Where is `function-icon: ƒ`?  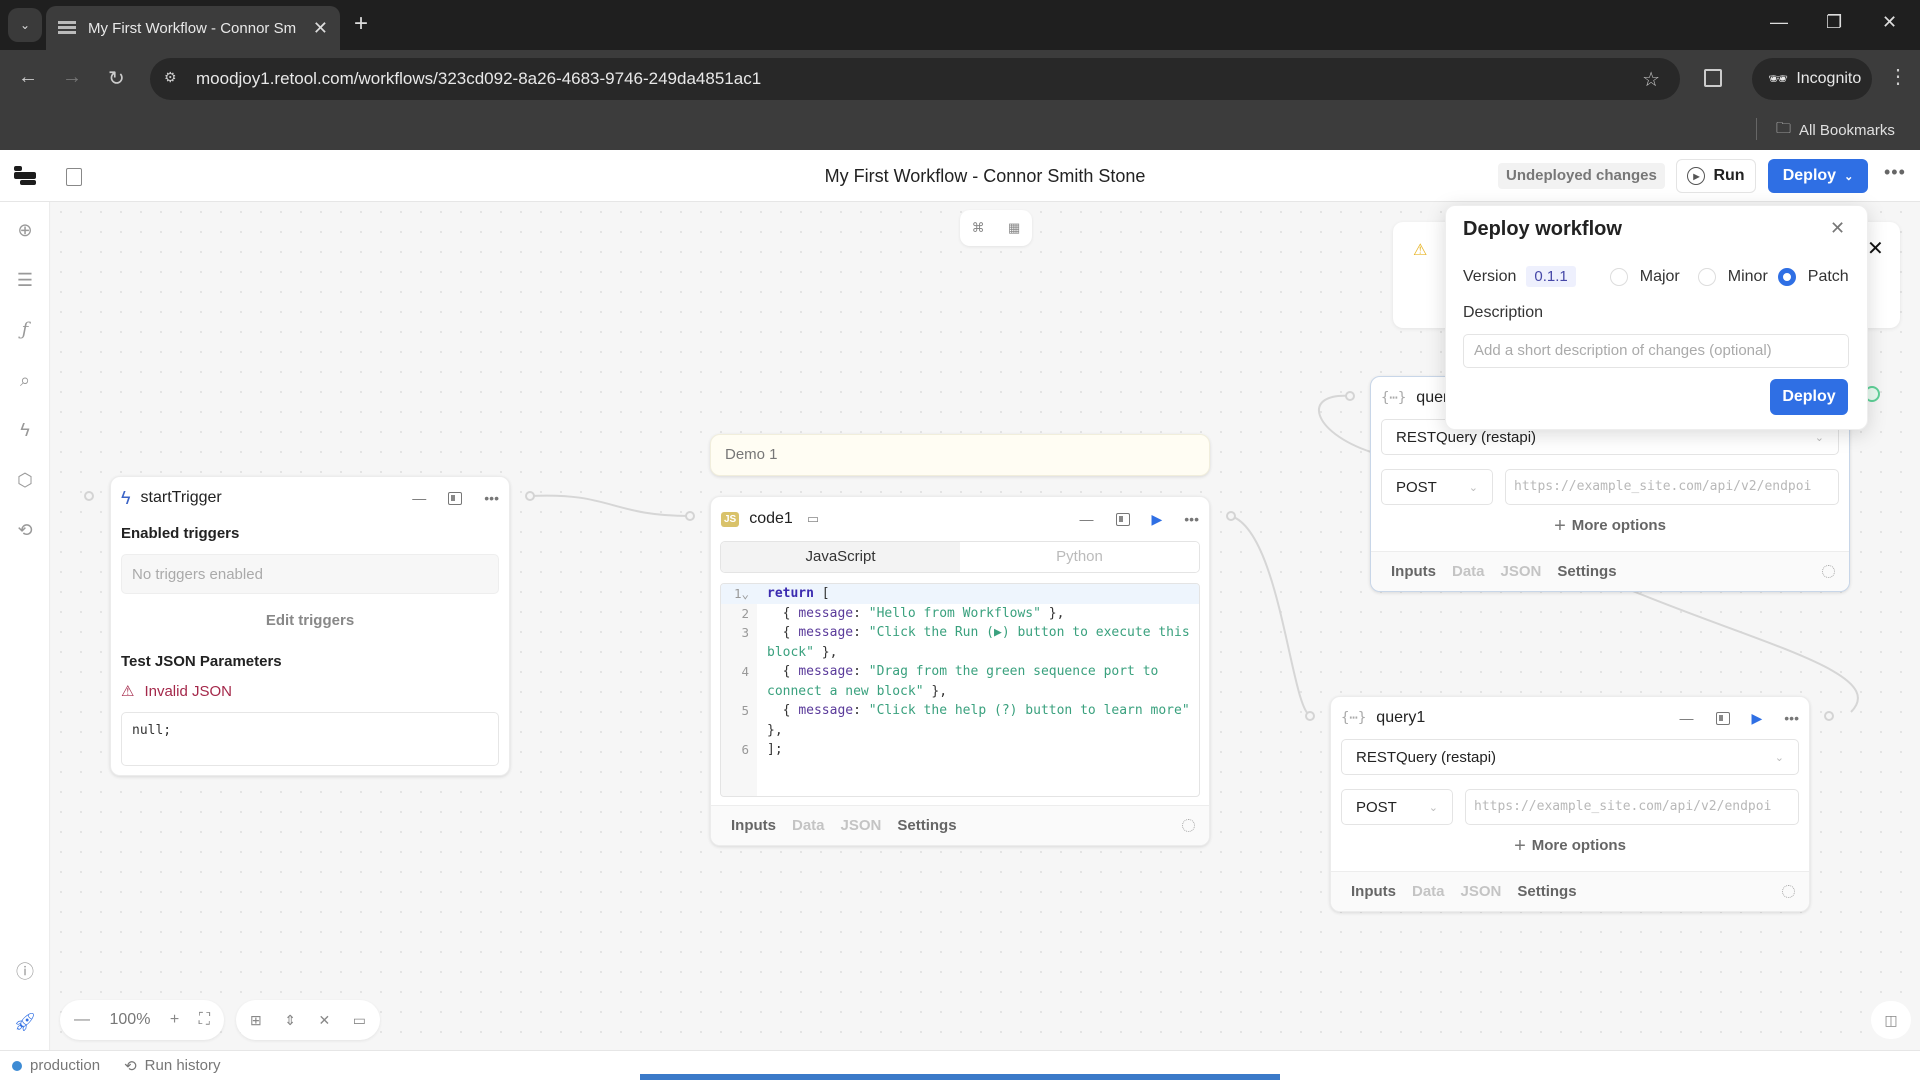
function-icon: ƒ is located at coordinates (25, 330).